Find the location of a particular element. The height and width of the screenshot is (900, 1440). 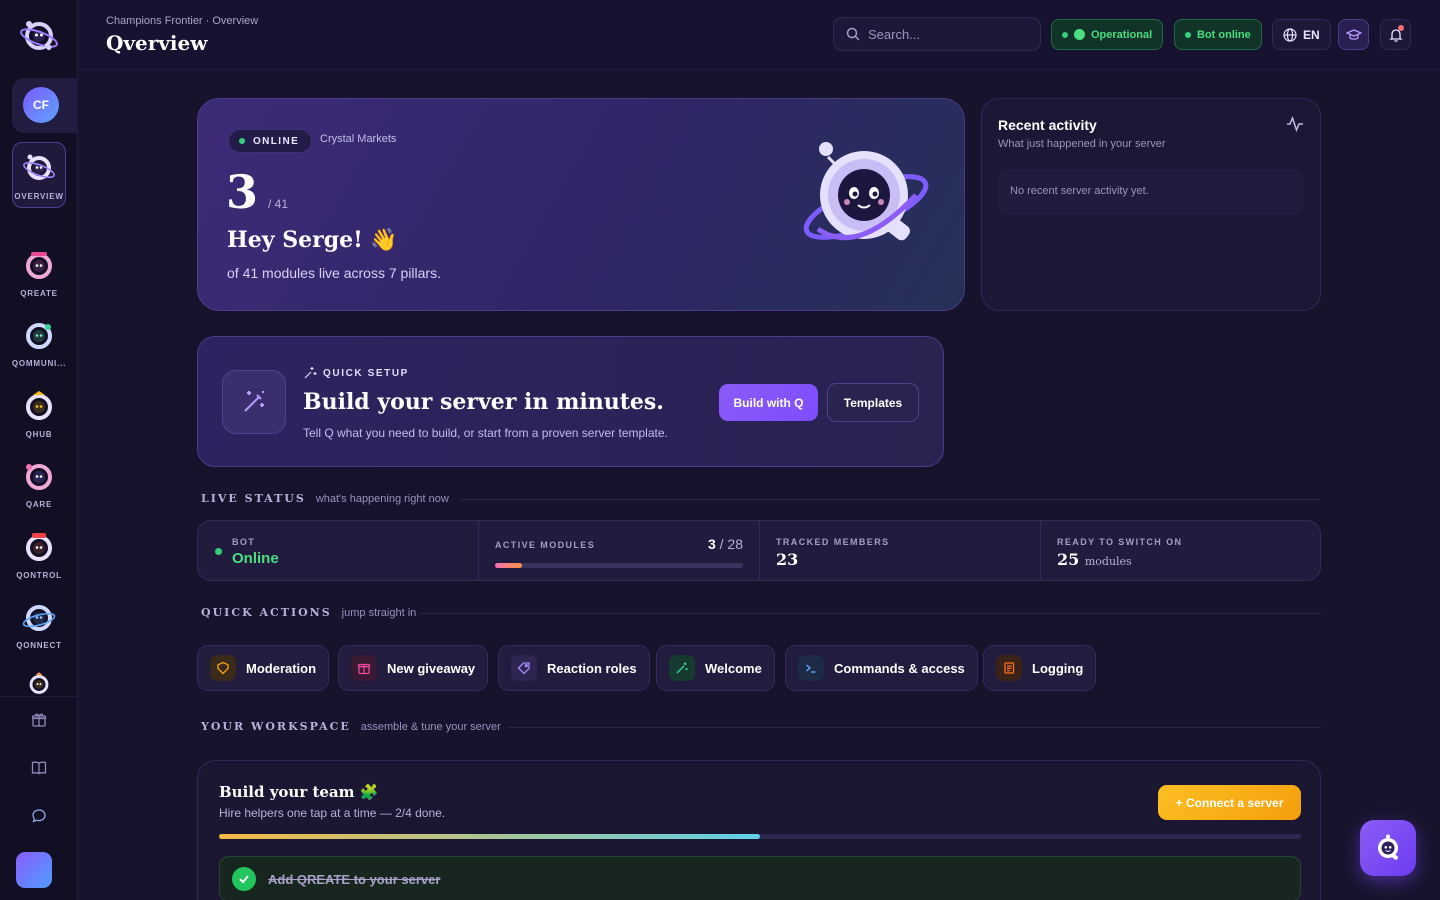

quick-setup-label: QUICK SETUP is located at coordinates (366, 373).